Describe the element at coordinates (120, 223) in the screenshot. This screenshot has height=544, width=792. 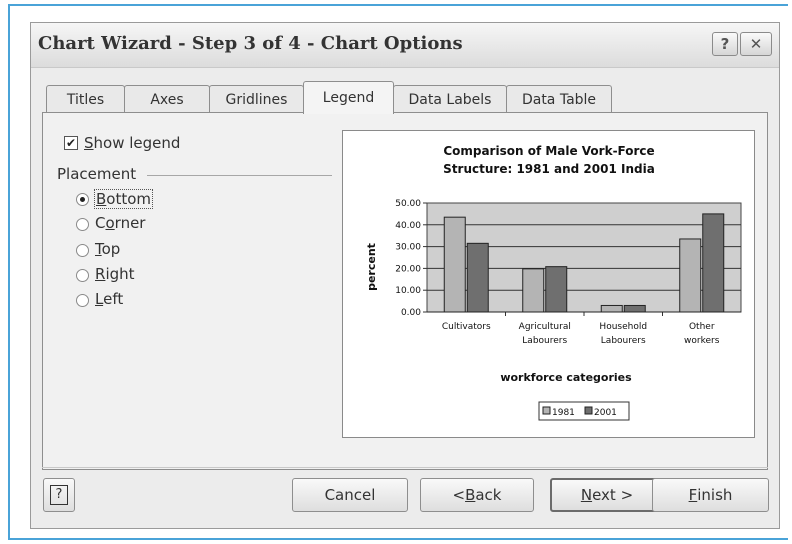
I see `radio-corner-label: Corner` at that location.